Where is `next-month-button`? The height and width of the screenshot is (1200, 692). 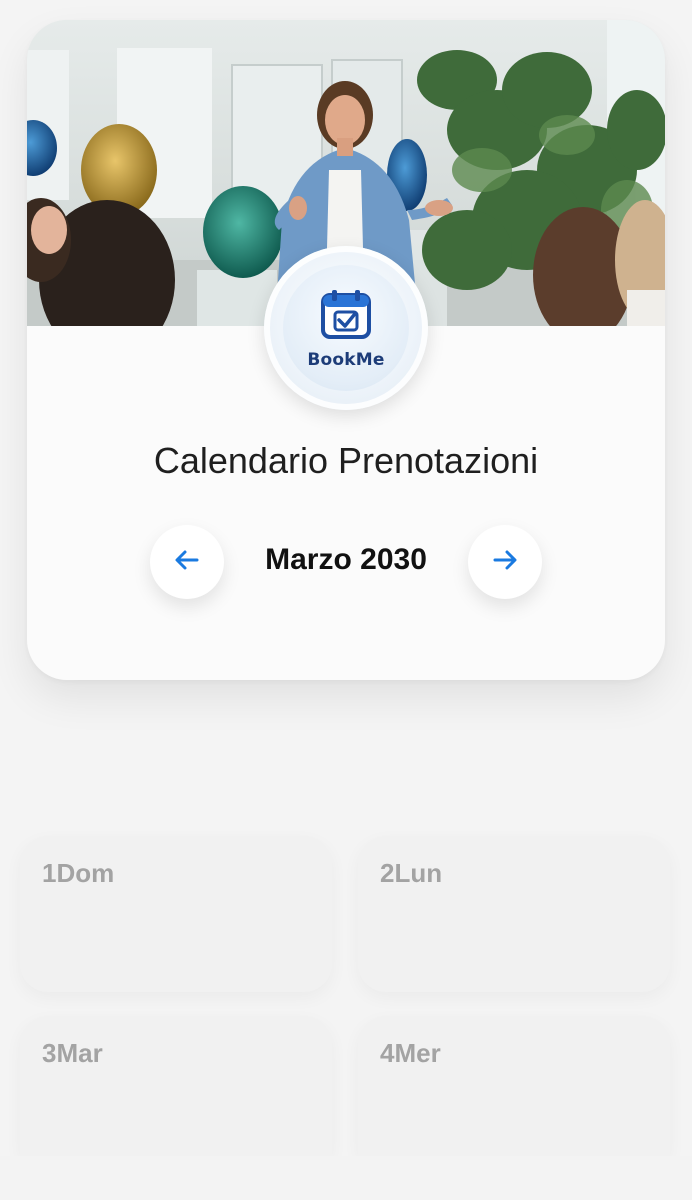
next-month-button is located at coordinates (505, 562).